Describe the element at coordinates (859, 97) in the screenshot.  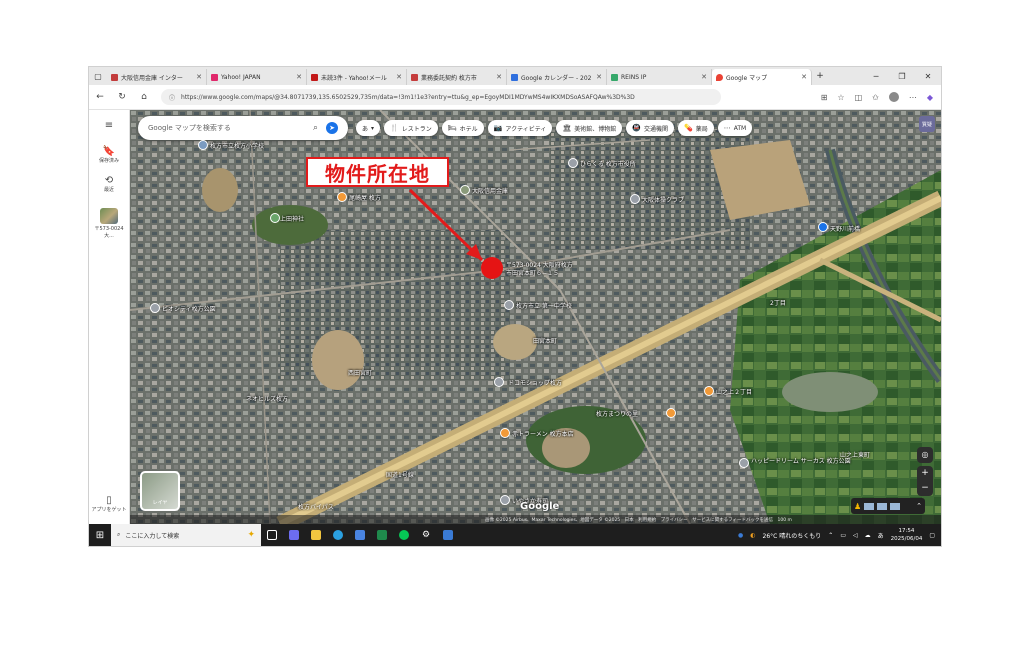
I see `split-screen-icon: ◫` at that location.